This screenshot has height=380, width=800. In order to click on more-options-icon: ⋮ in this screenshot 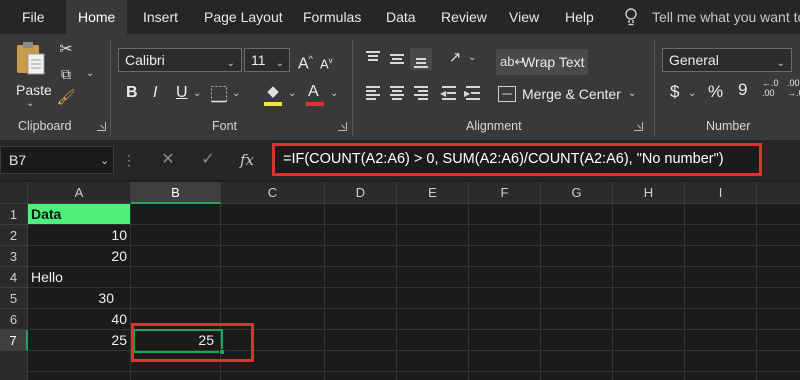, I will do `click(129, 160)`.